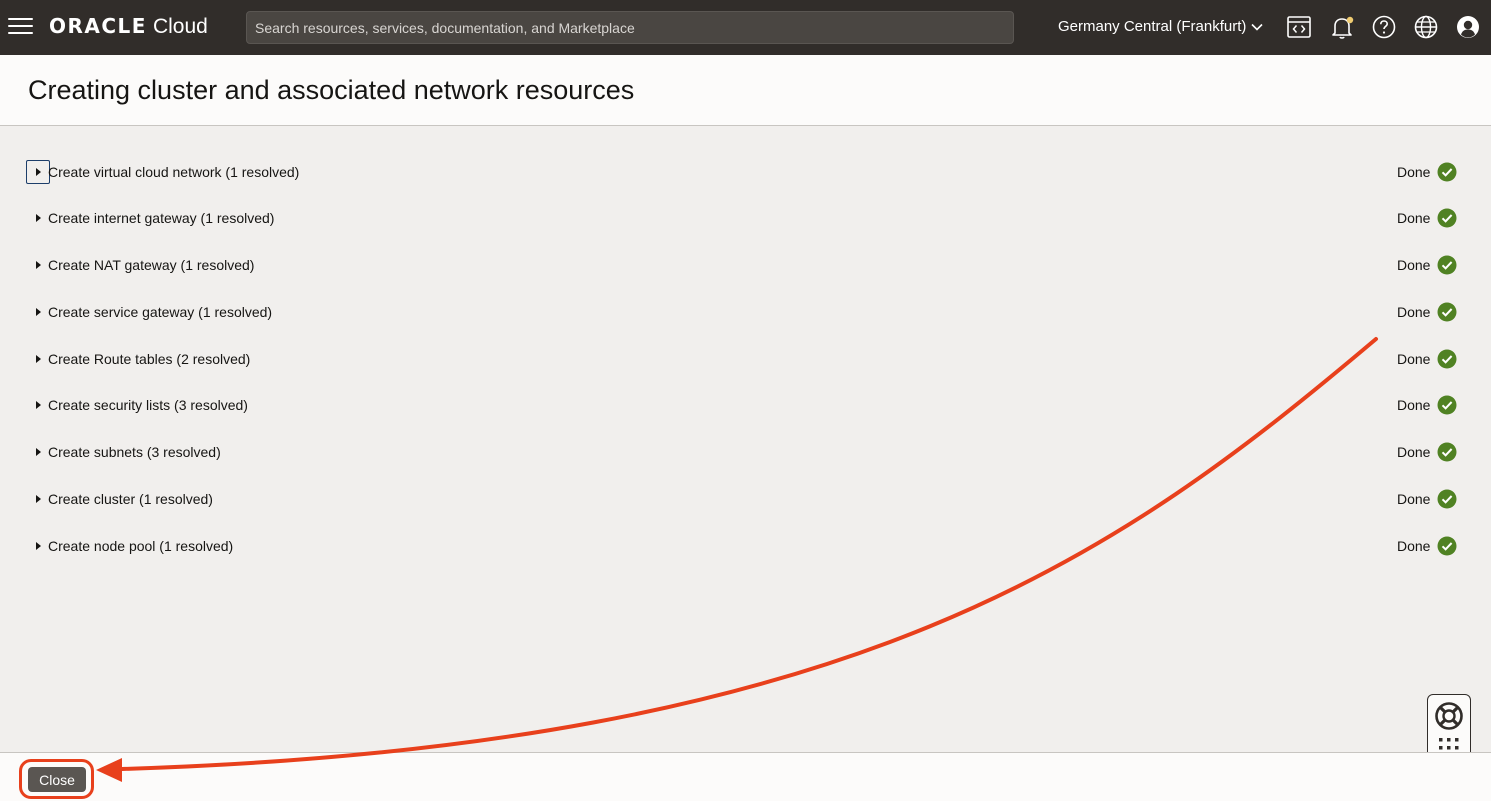 The width and height of the screenshot is (1491, 801). What do you see at coordinates (20, 27) in the screenshot?
I see `menu-icon` at bounding box center [20, 27].